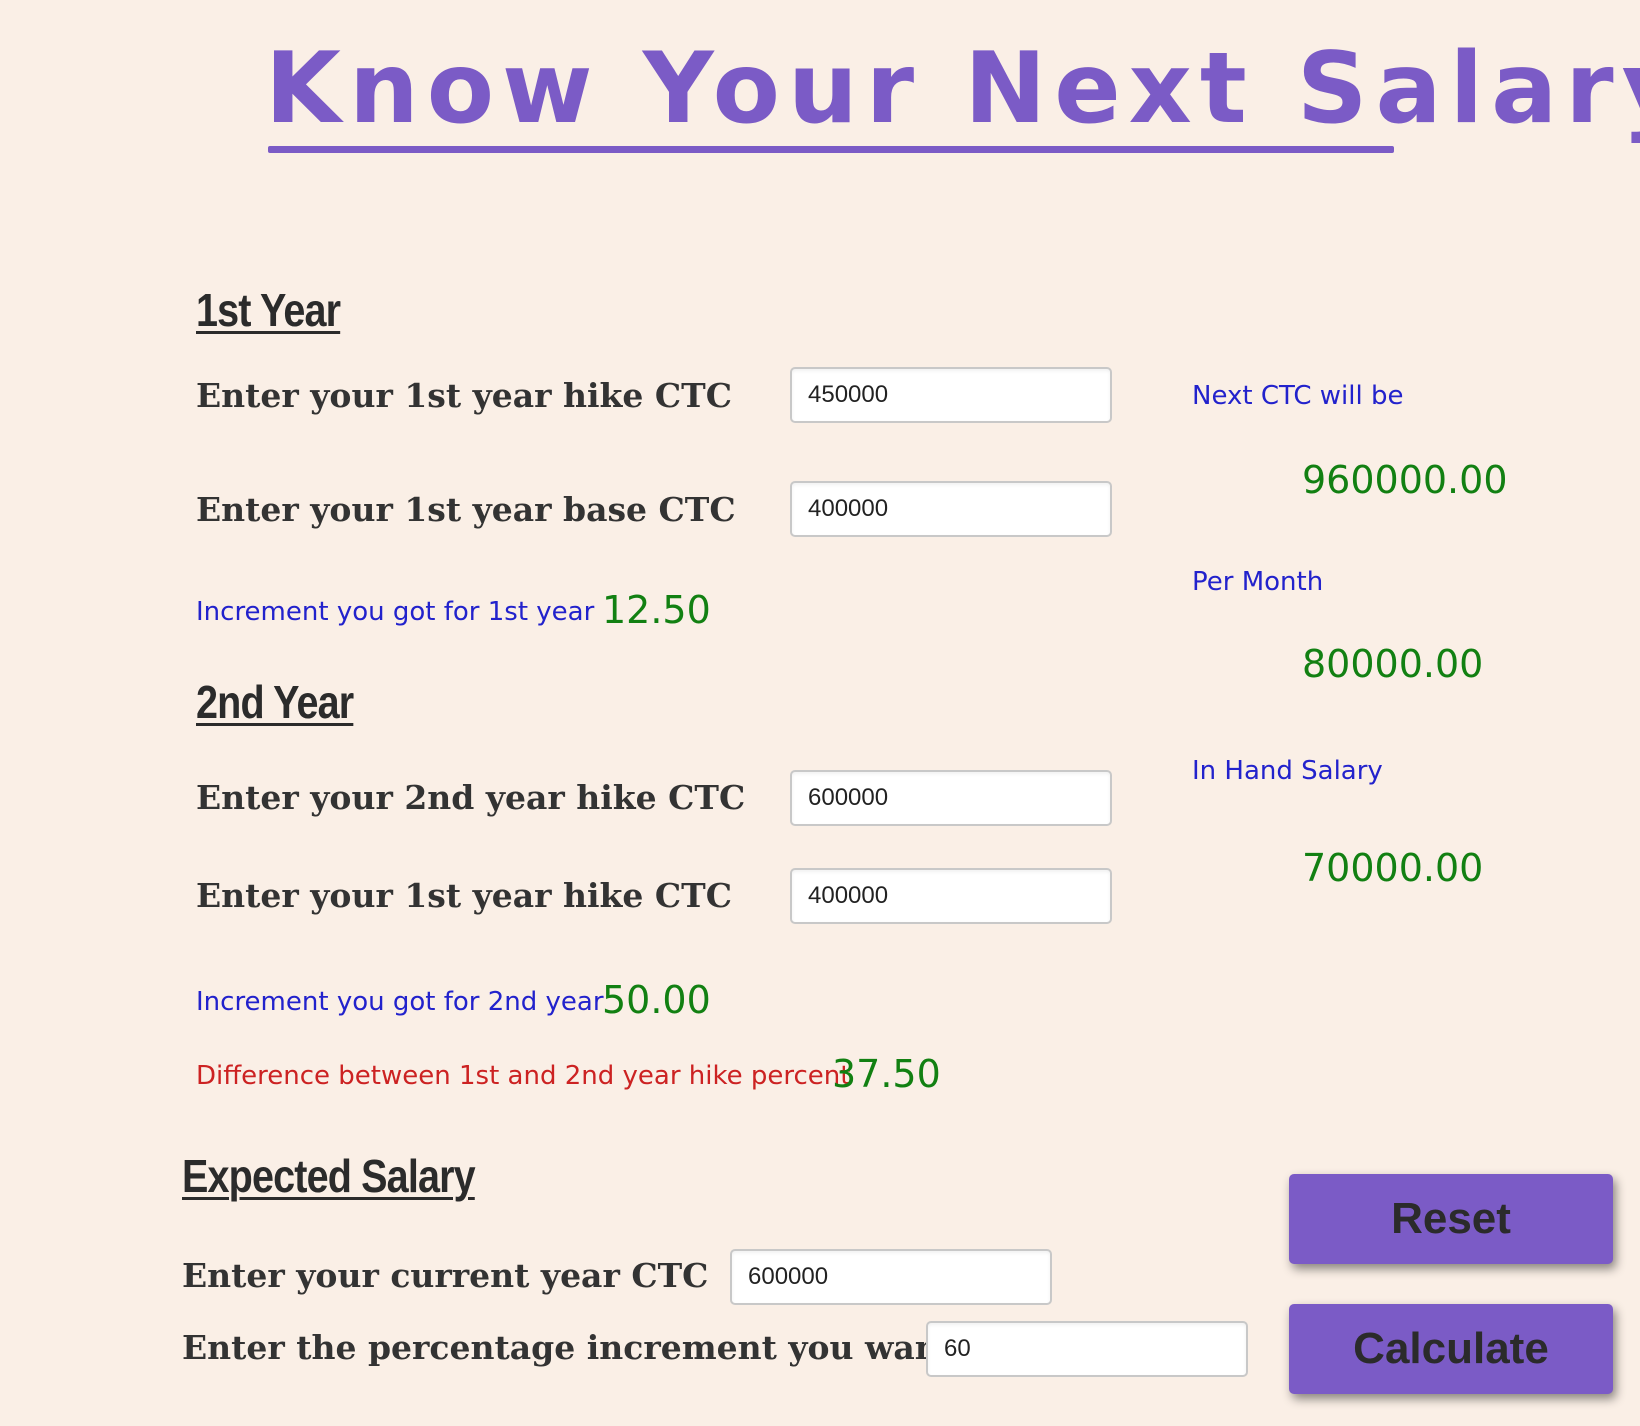 The image size is (1640, 1426). What do you see at coordinates (951, 798) in the screenshot?
I see `second-year-hike-ctc-input` at bounding box center [951, 798].